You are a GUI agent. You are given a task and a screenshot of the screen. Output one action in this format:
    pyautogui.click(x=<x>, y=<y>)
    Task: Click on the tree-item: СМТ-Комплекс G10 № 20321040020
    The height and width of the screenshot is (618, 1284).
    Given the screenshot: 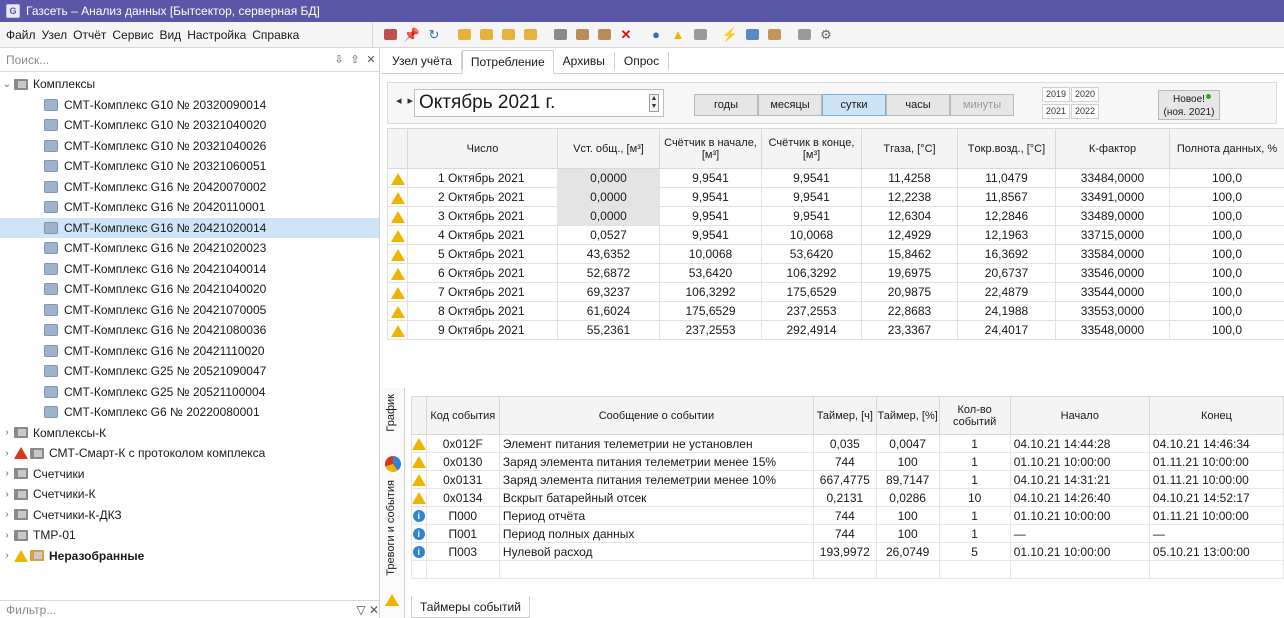 What is the action you would take?
    pyautogui.click(x=189, y=125)
    